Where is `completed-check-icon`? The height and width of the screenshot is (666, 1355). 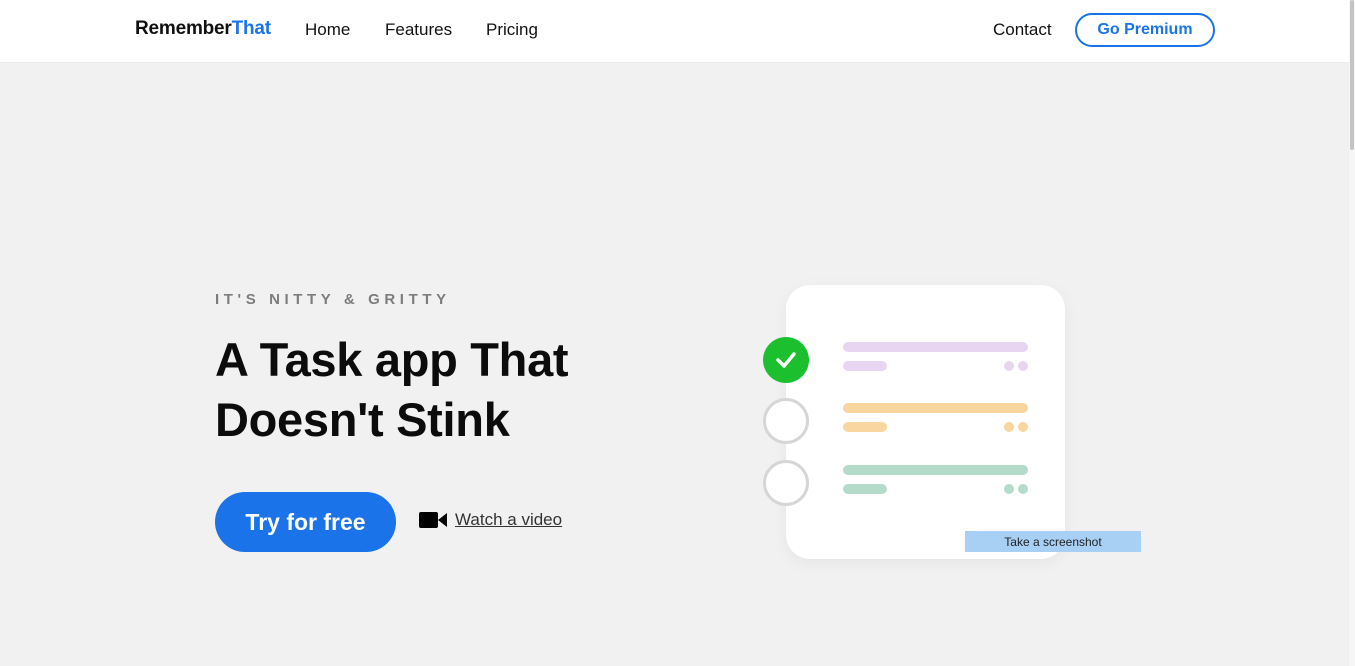 completed-check-icon is located at coordinates (786, 360).